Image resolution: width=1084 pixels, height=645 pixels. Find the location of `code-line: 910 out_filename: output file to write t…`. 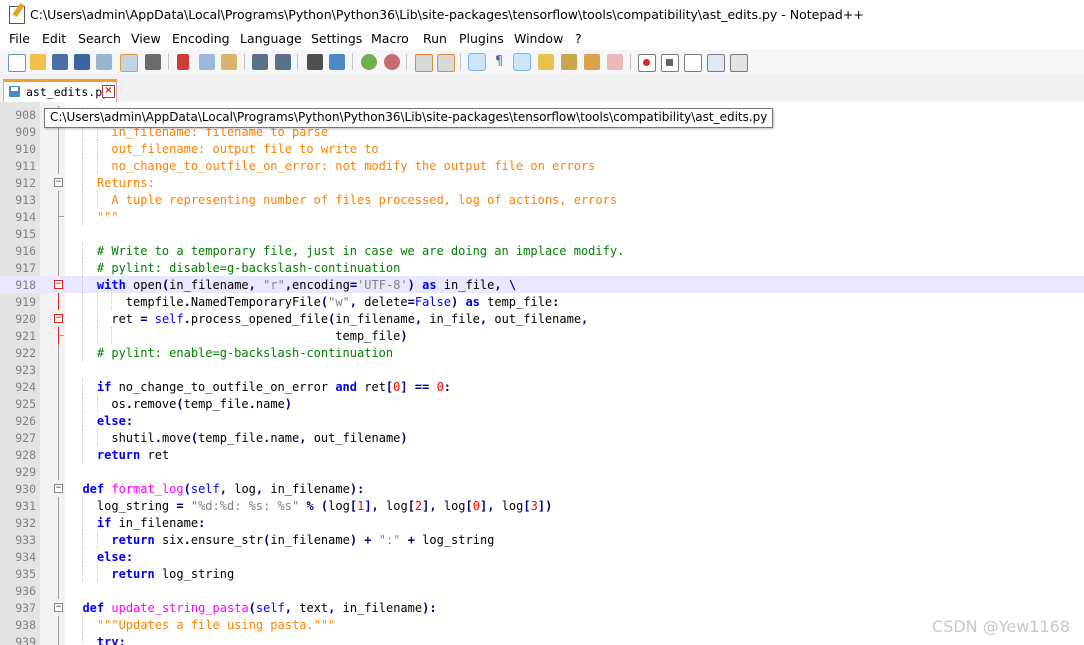

code-line: 910 out_filename: output file to write t… is located at coordinates (542, 148).